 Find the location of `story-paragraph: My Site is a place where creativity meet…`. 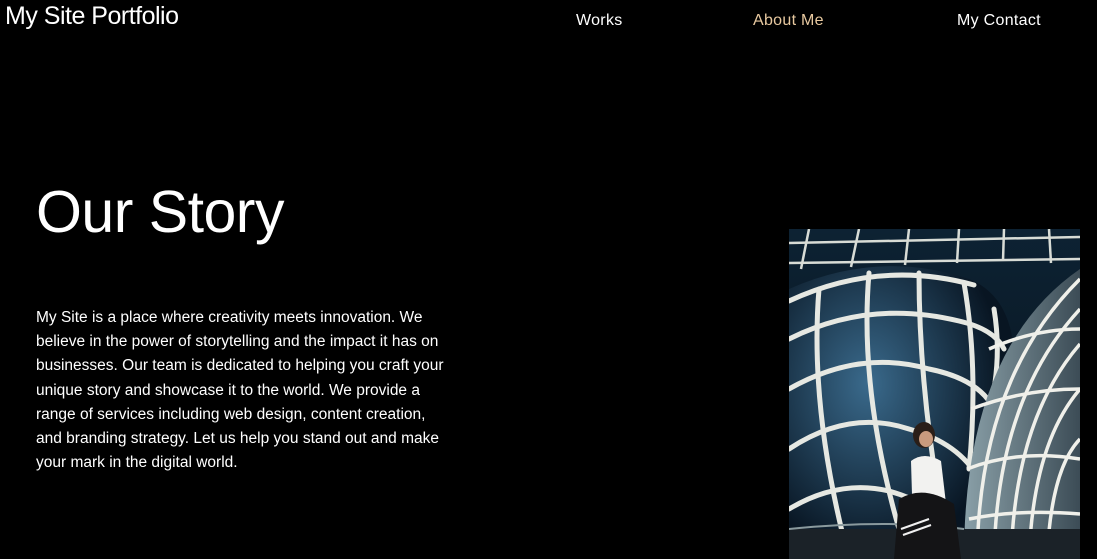

story-paragraph: My Site is a place where creativity meet… is located at coordinates (240, 390).